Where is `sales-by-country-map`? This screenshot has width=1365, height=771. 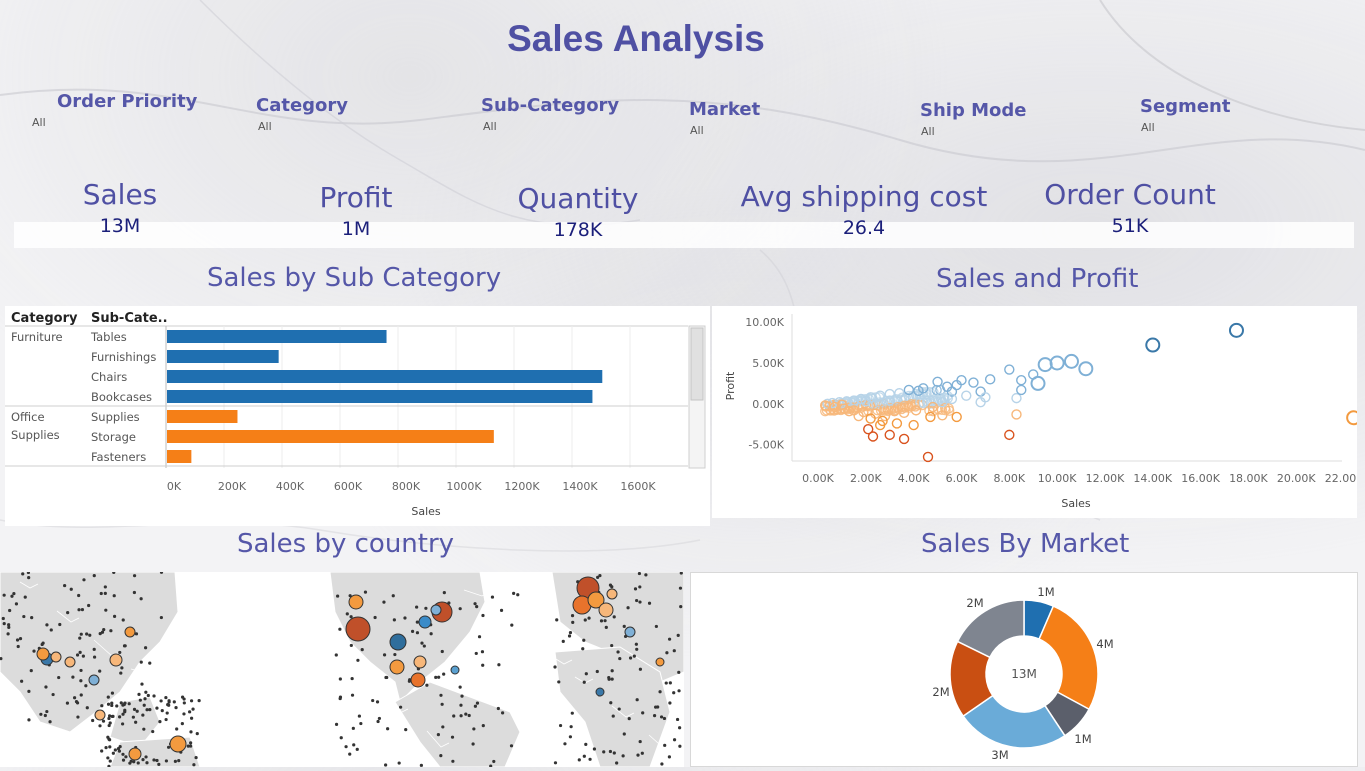
sales-by-country-map is located at coordinates (342, 669).